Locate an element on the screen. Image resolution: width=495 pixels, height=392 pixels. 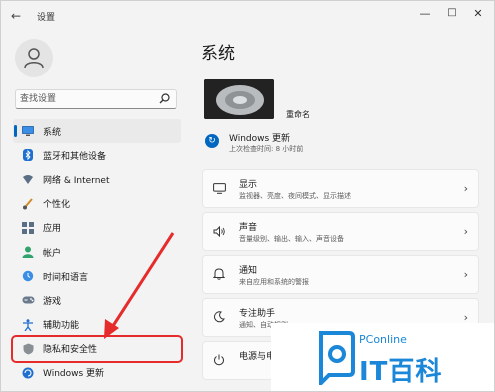
pconline-logo is located at coordinates (337, 358).